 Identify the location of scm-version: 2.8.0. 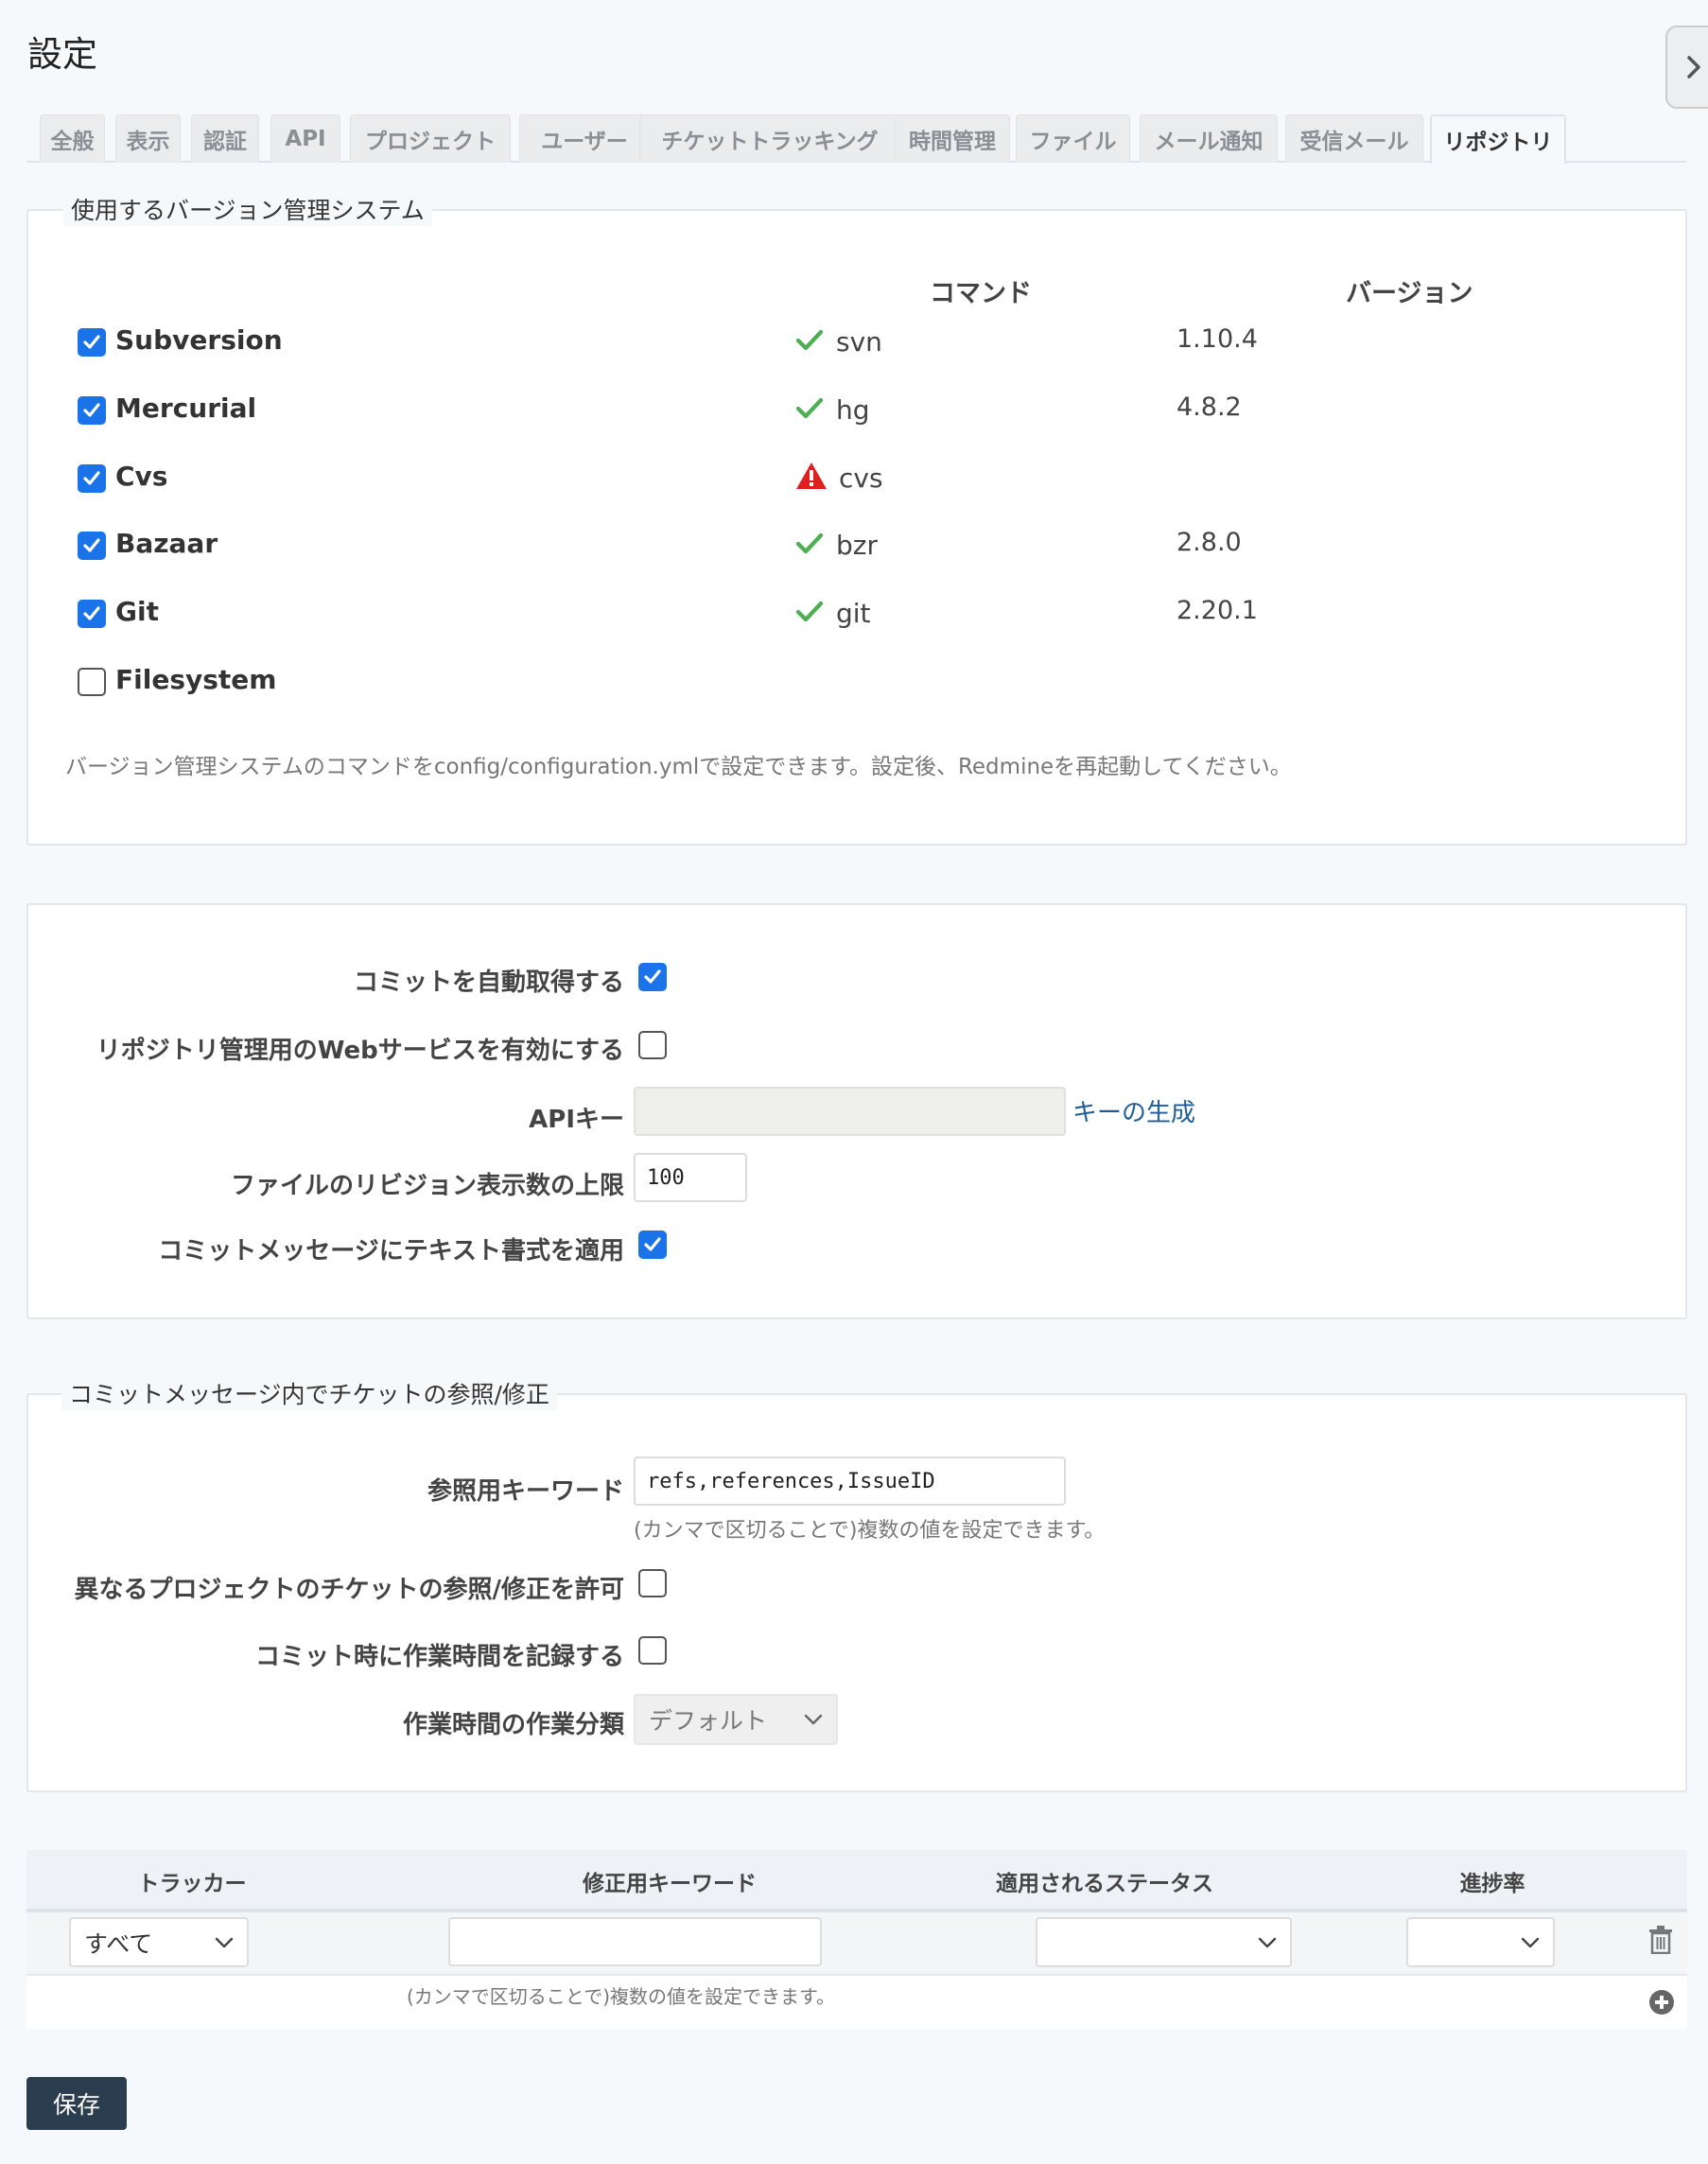
(1209, 543).